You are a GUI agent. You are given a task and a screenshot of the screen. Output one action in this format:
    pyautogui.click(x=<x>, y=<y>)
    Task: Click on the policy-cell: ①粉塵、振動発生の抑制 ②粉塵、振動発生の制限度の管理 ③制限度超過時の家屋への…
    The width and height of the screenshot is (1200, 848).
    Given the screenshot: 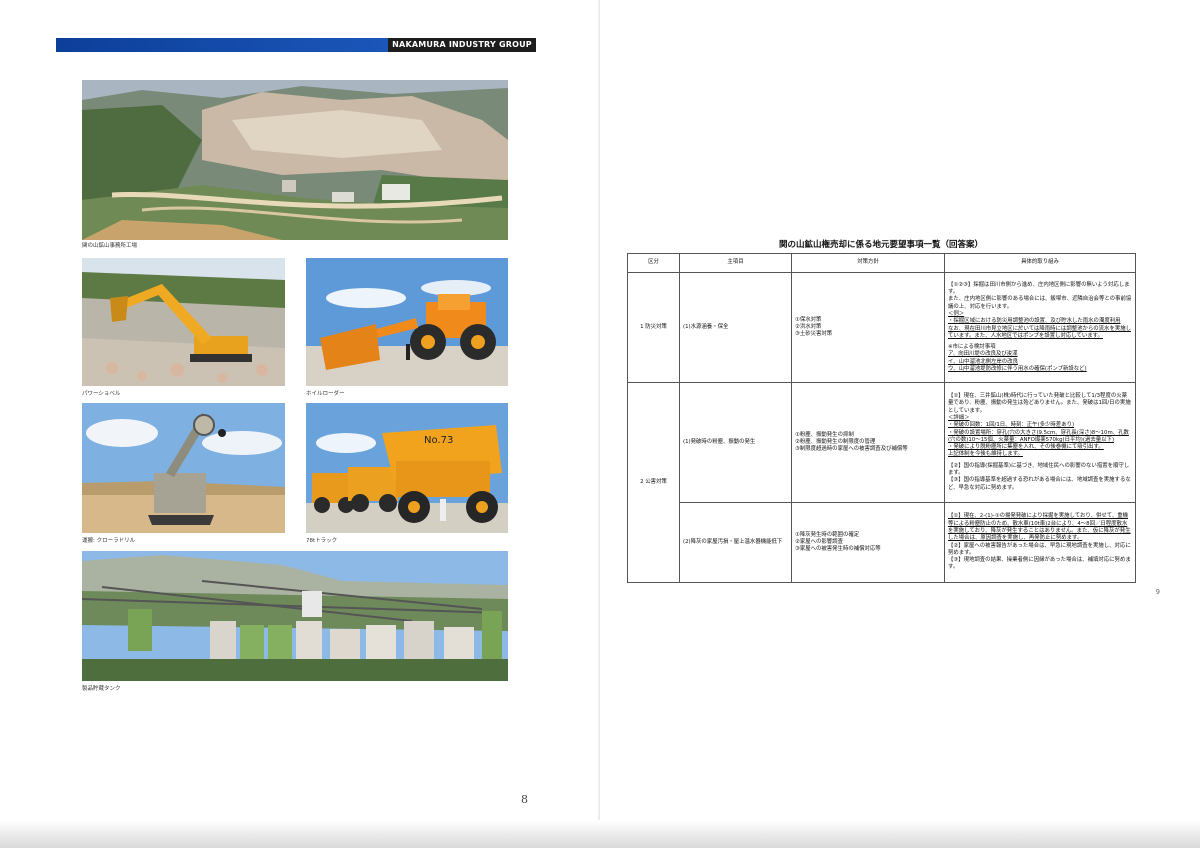 What is the action you would take?
    pyautogui.click(x=868, y=442)
    